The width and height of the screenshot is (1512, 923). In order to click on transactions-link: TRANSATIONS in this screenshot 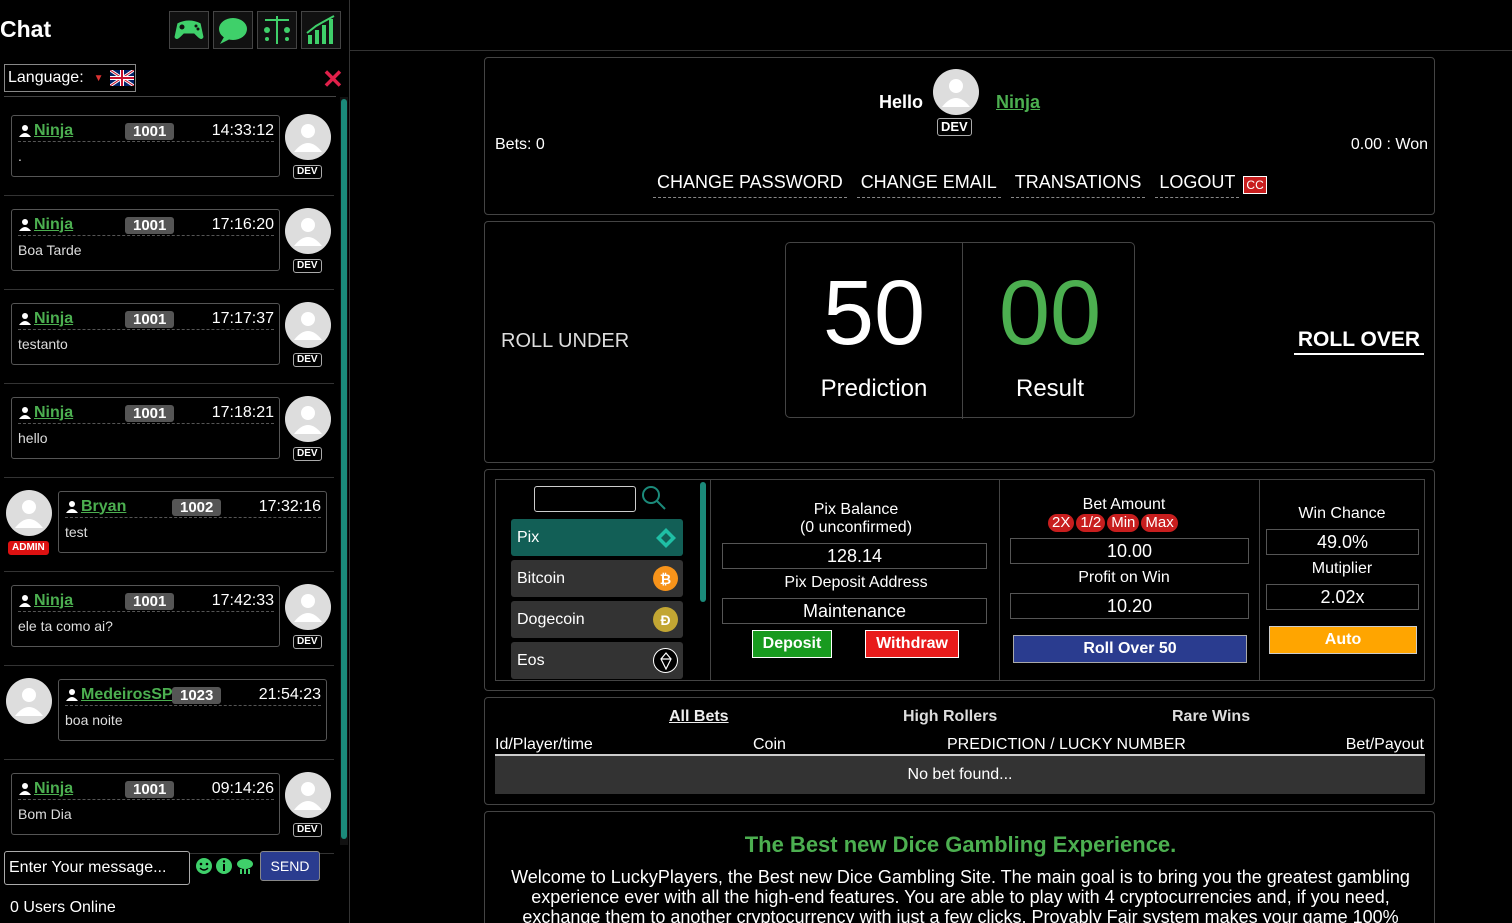, I will do `click(1078, 185)`.